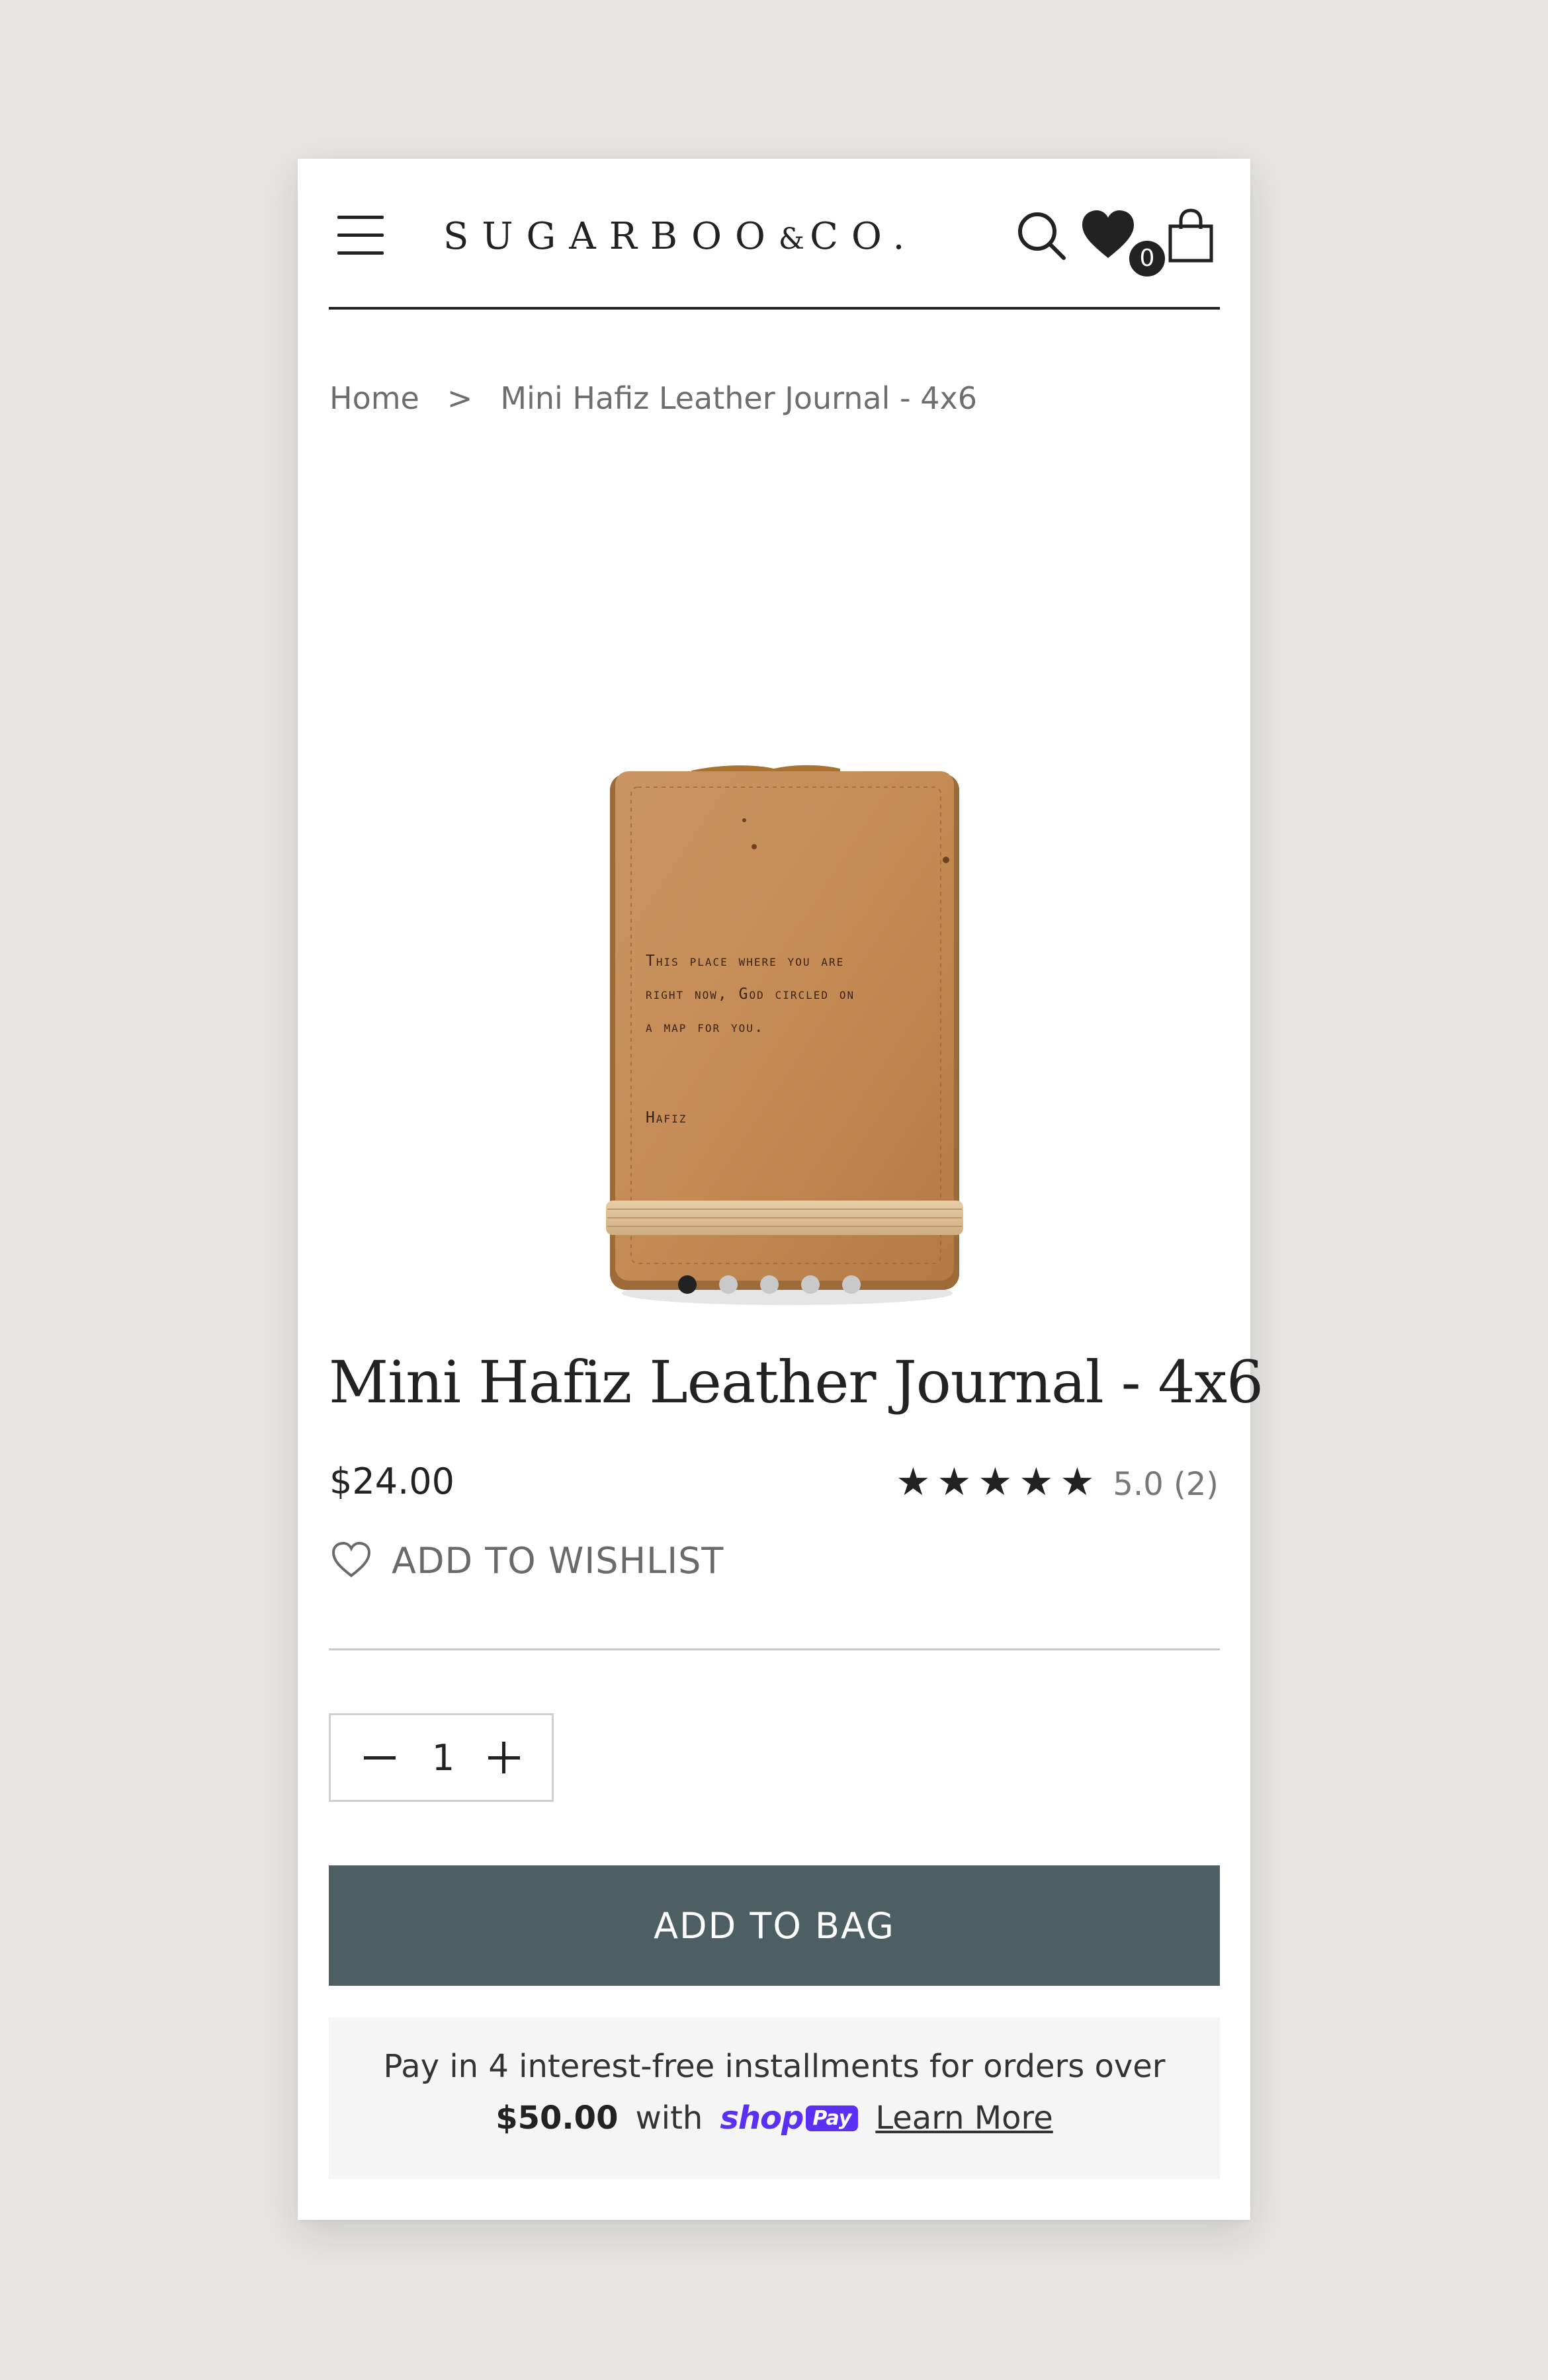 The height and width of the screenshot is (2380, 1548). I want to click on quantity-value: 1, so click(443, 1758).